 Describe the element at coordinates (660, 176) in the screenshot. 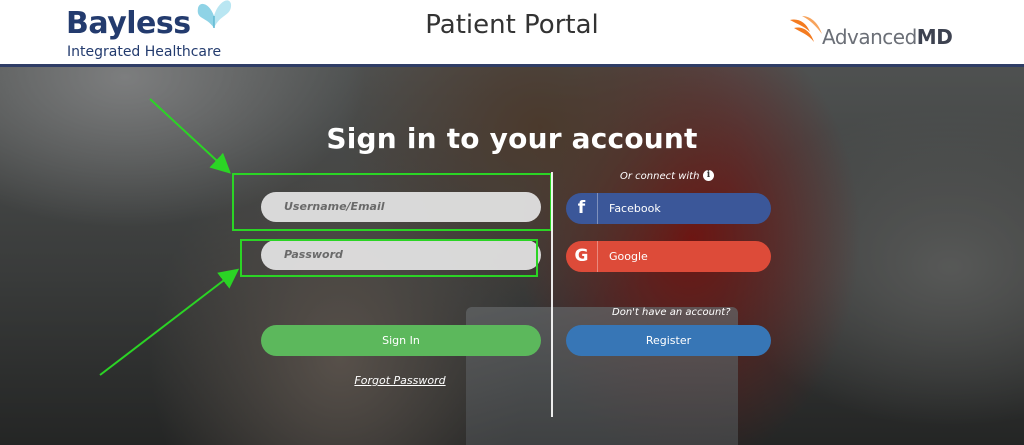

I see `connect-hint: Or connect with` at that location.